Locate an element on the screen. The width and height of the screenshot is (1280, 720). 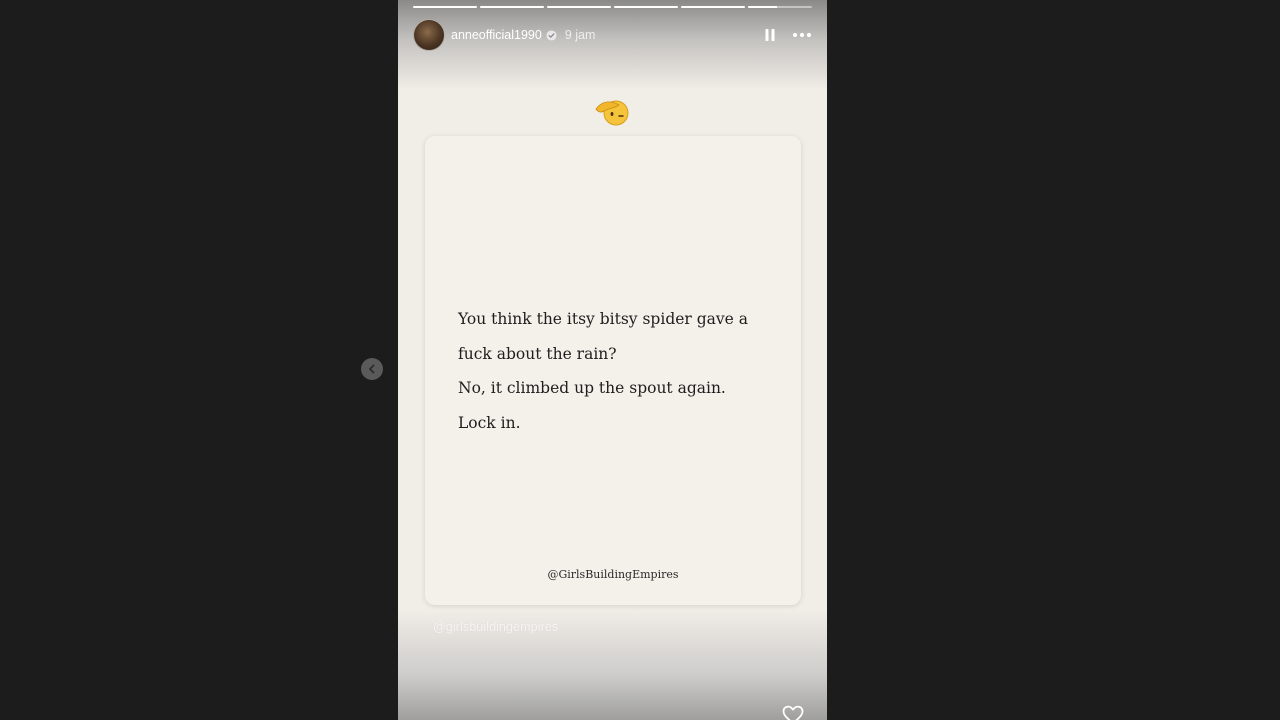
more-options-icon is located at coordinates (802, 35).